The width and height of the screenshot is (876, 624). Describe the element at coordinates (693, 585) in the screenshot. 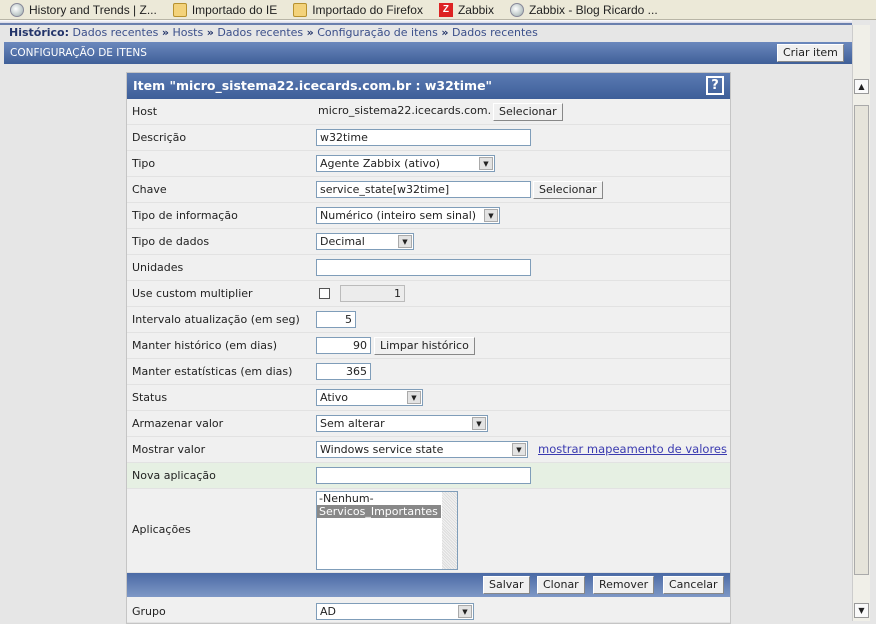

I see `cancel-button: Cancelar` at that location.